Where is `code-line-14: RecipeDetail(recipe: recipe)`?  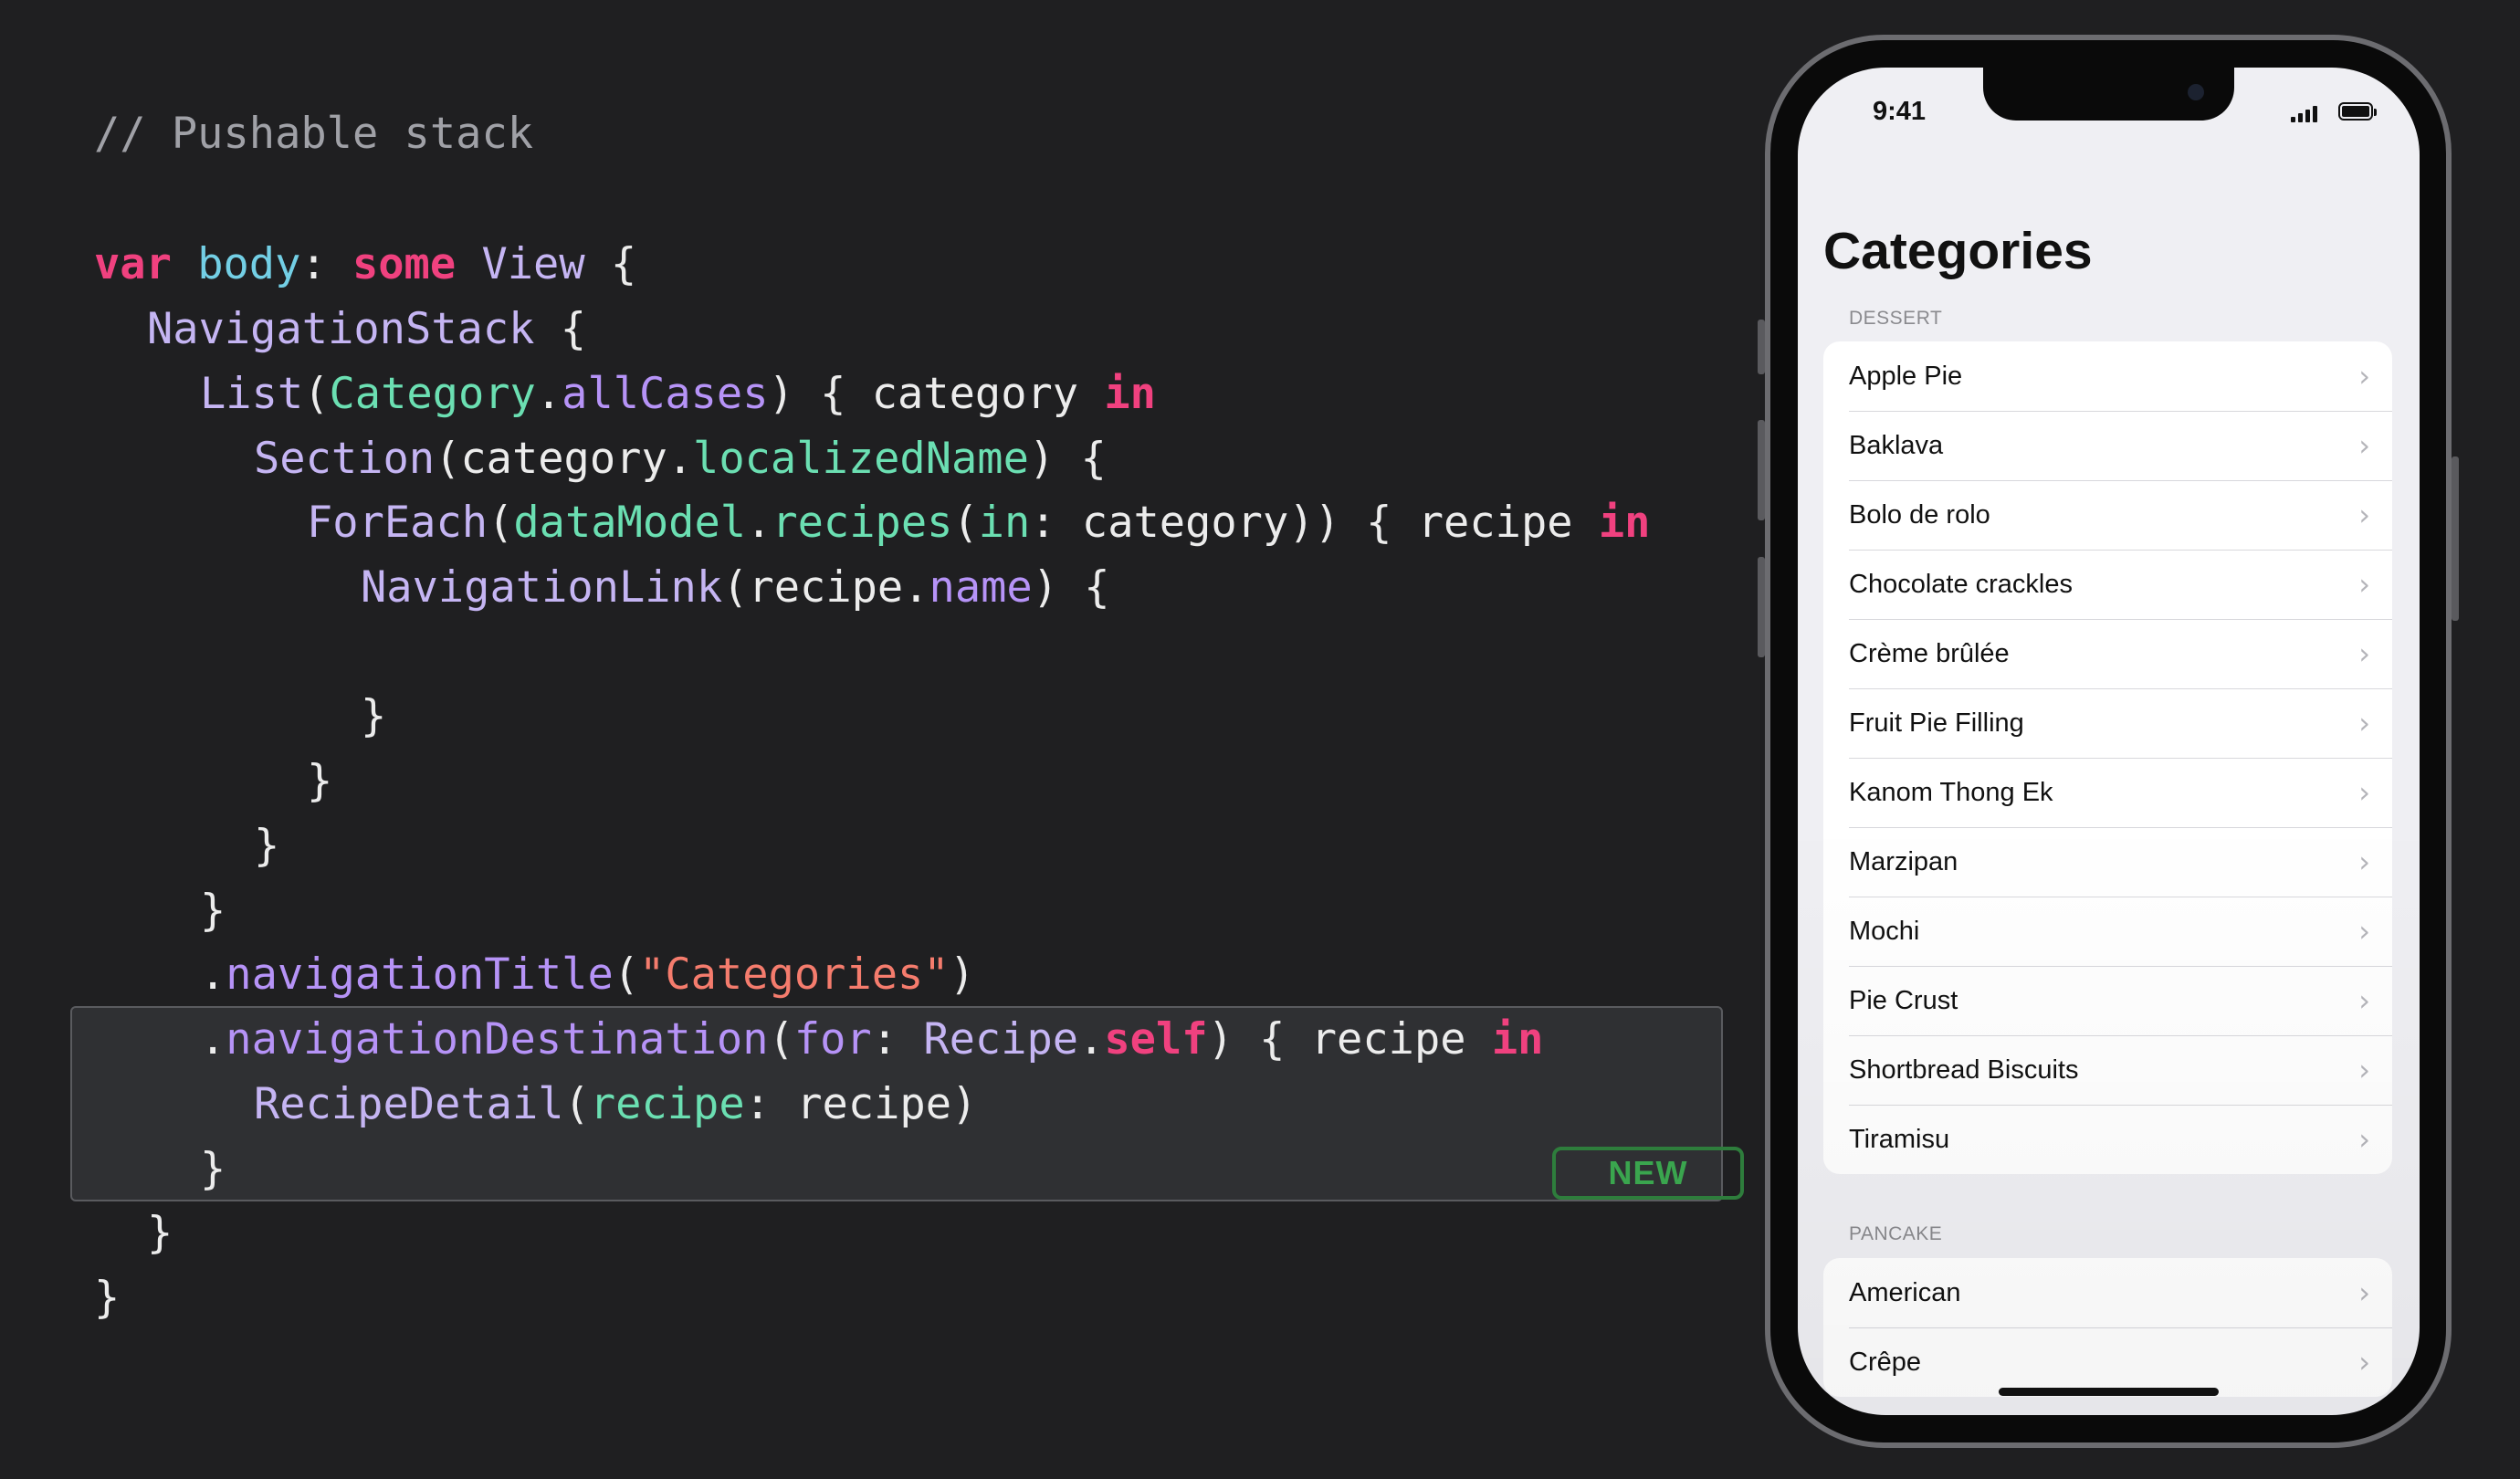
code-line-14: RecipeDetail(recipe: recipe) is located at coordinates (616, 1104).